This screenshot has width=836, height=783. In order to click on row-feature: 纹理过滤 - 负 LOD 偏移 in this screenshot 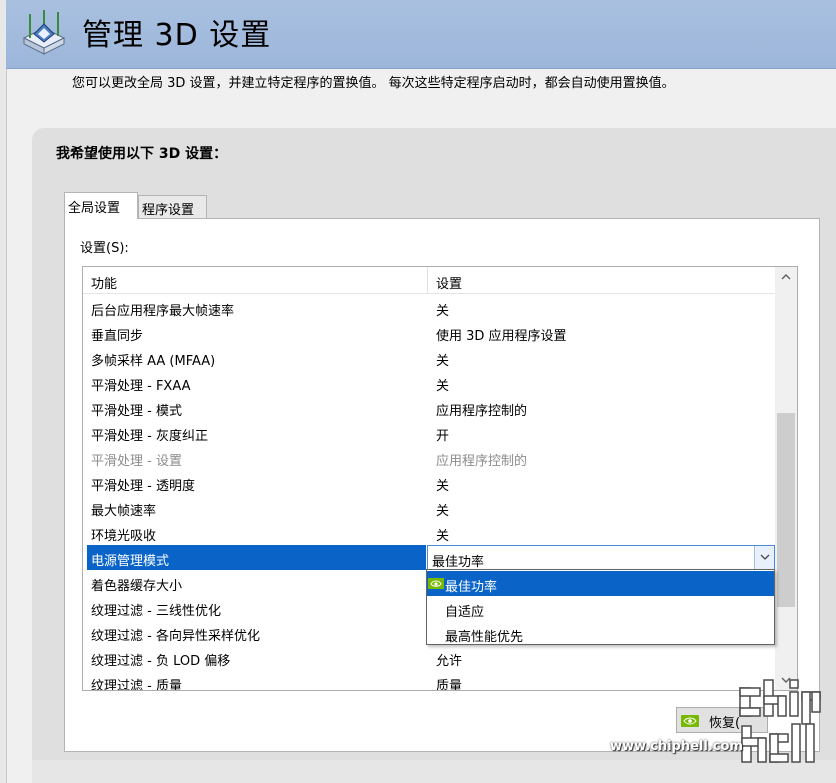, I will do `click(161, 661)`.